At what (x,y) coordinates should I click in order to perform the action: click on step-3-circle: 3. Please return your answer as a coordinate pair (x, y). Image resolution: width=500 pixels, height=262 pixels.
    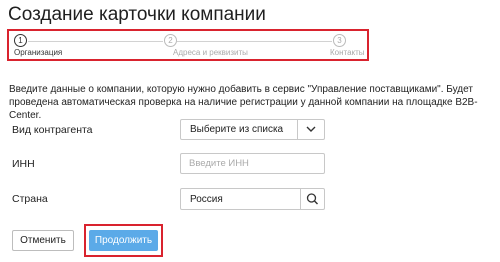
    Looking at the image, I should click on (339, 40).